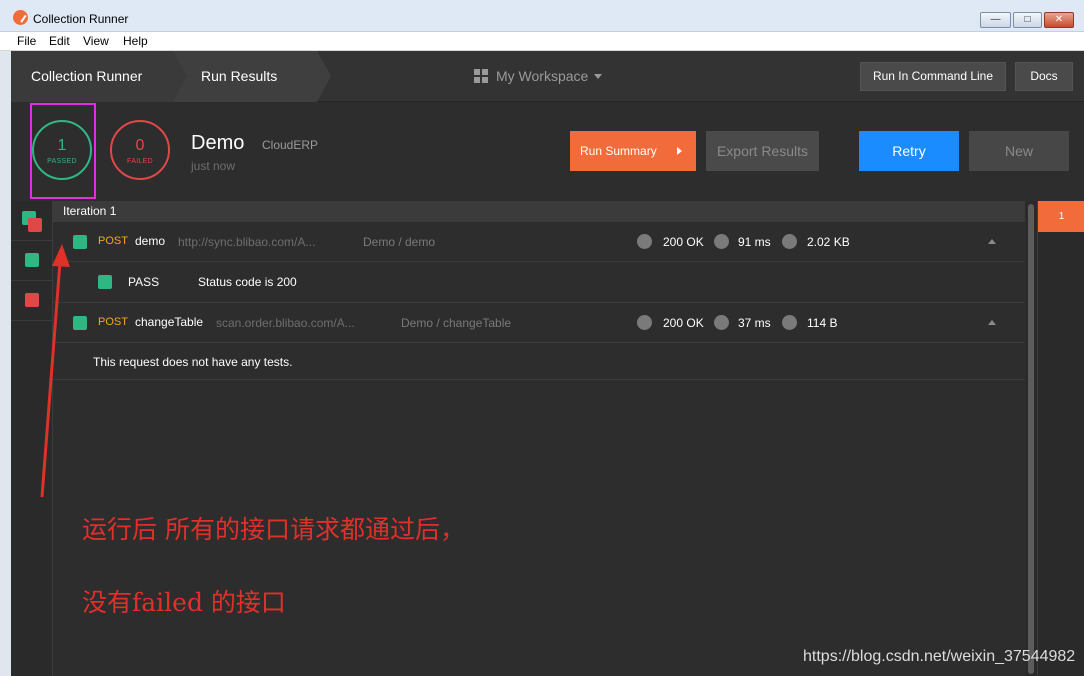 This screenshot has height=676, width=1084. I want to click on scrollbar-thumb, so click(1031, 439).